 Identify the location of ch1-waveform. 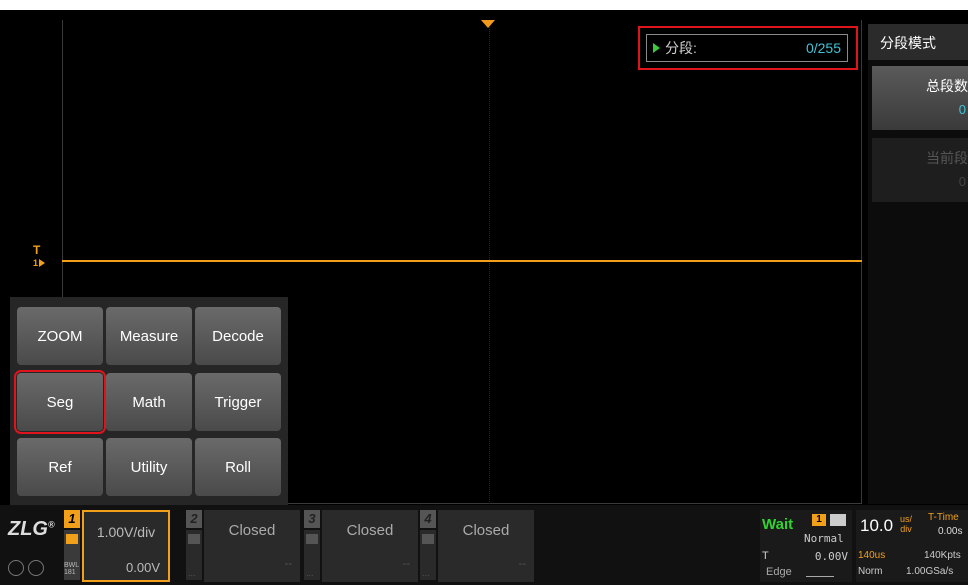
(462, 261).